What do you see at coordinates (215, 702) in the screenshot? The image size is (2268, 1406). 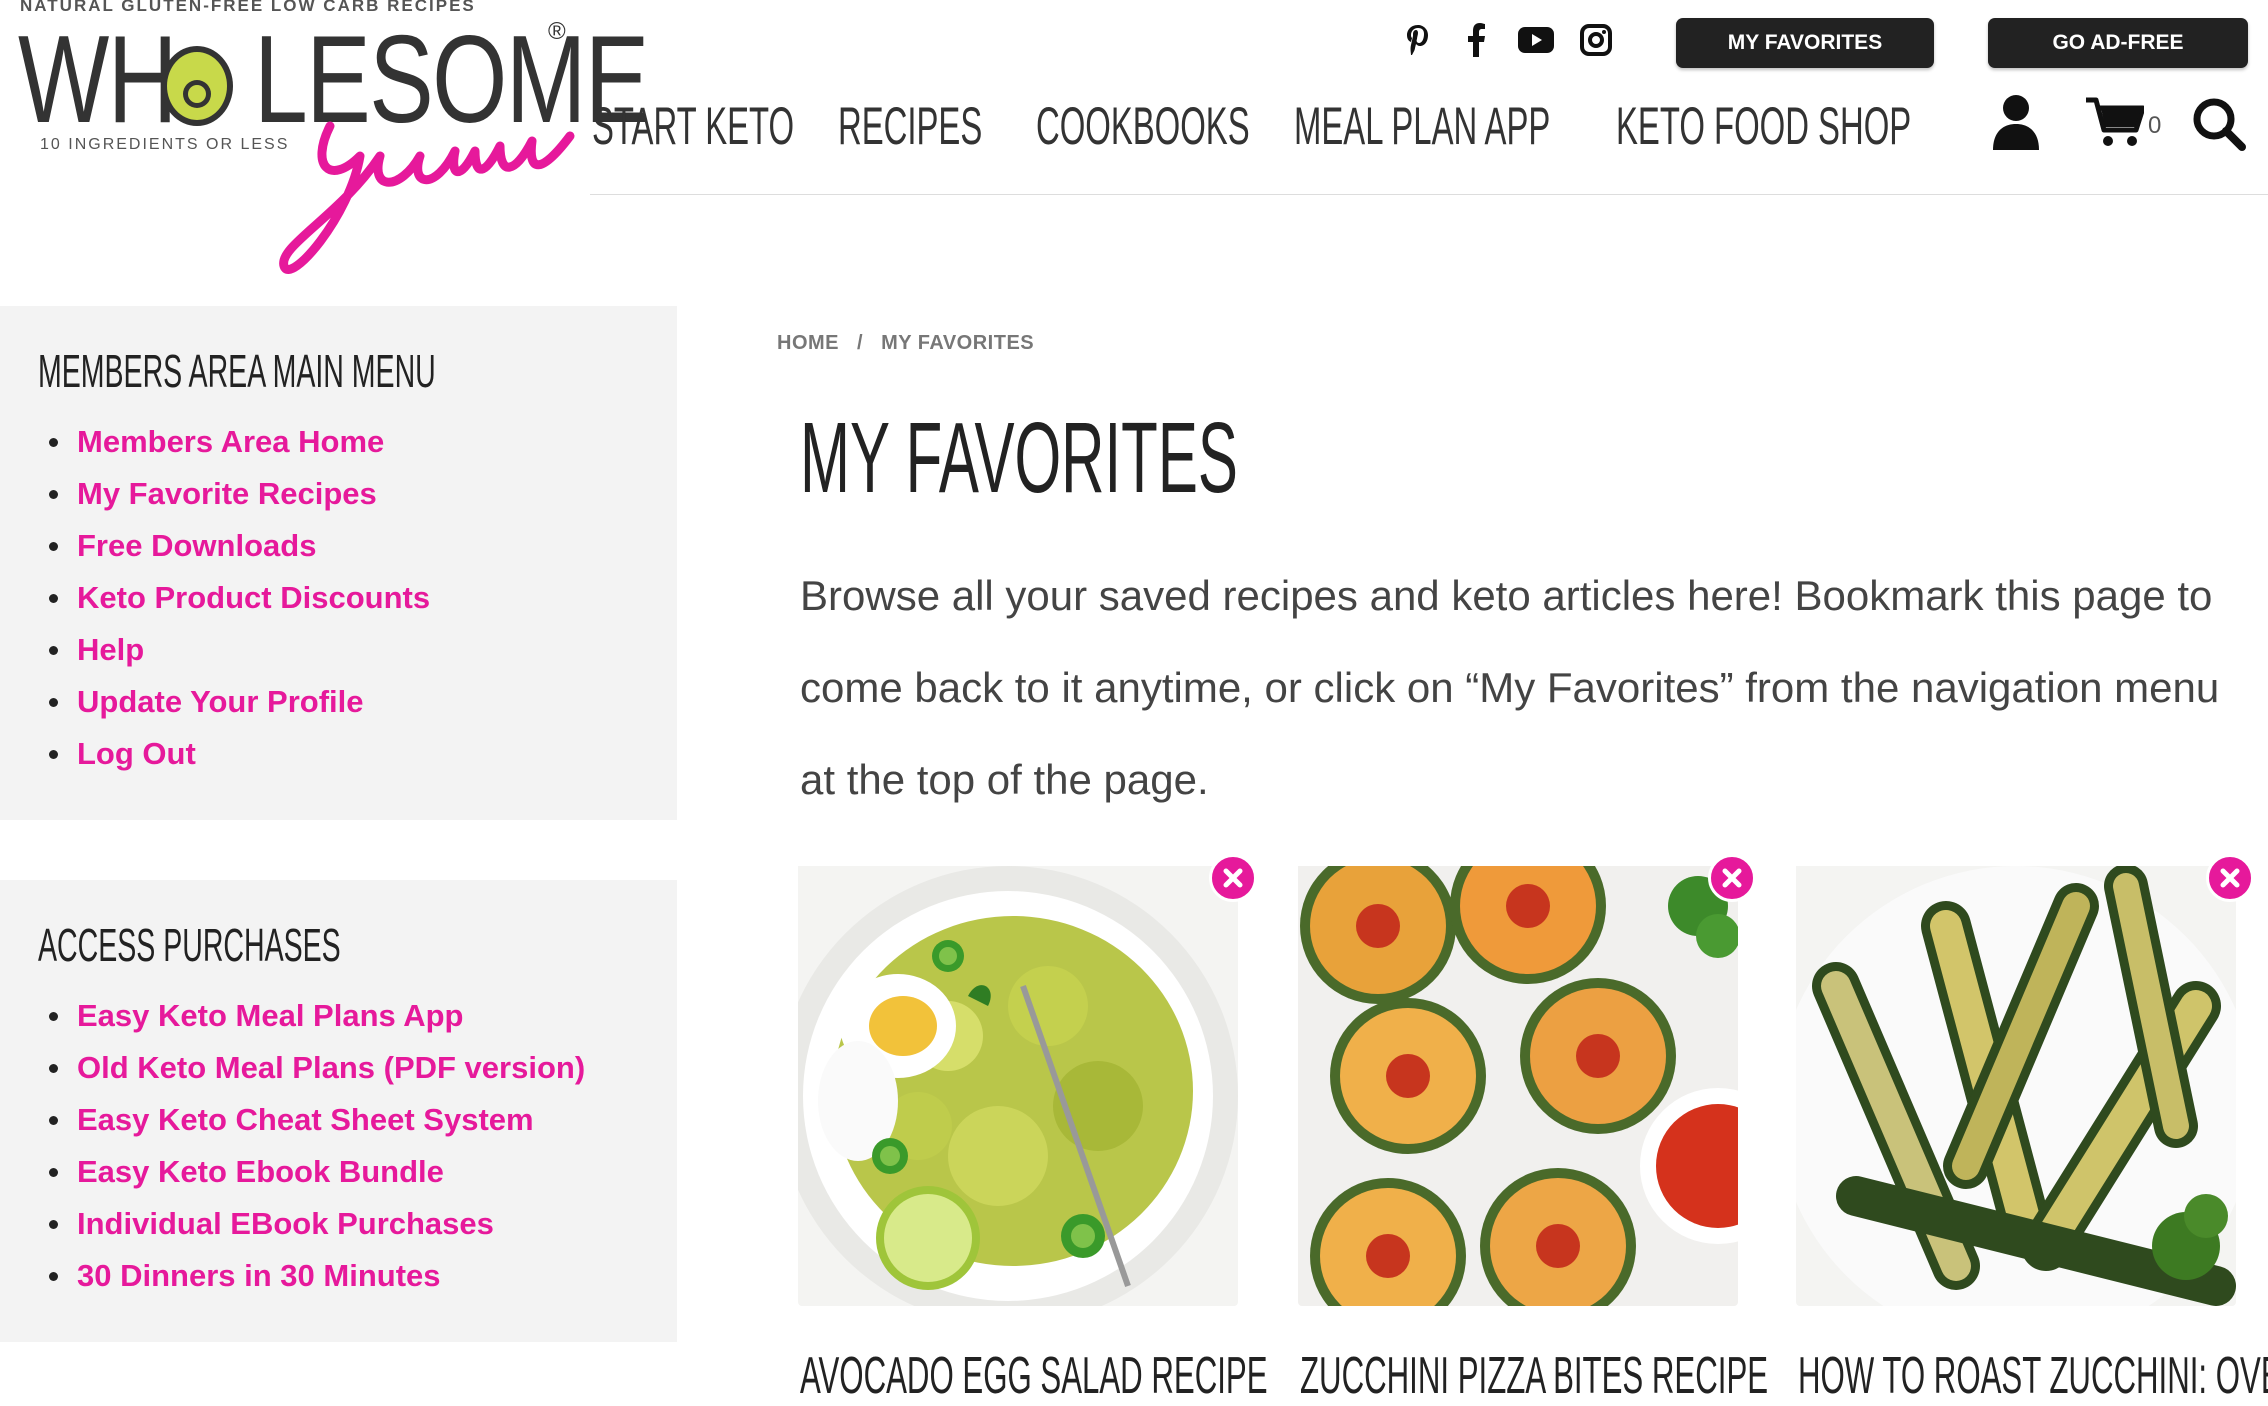 I see `sidebar-item-update-profile: Update Your Profile` at bounding box center [215, 702].